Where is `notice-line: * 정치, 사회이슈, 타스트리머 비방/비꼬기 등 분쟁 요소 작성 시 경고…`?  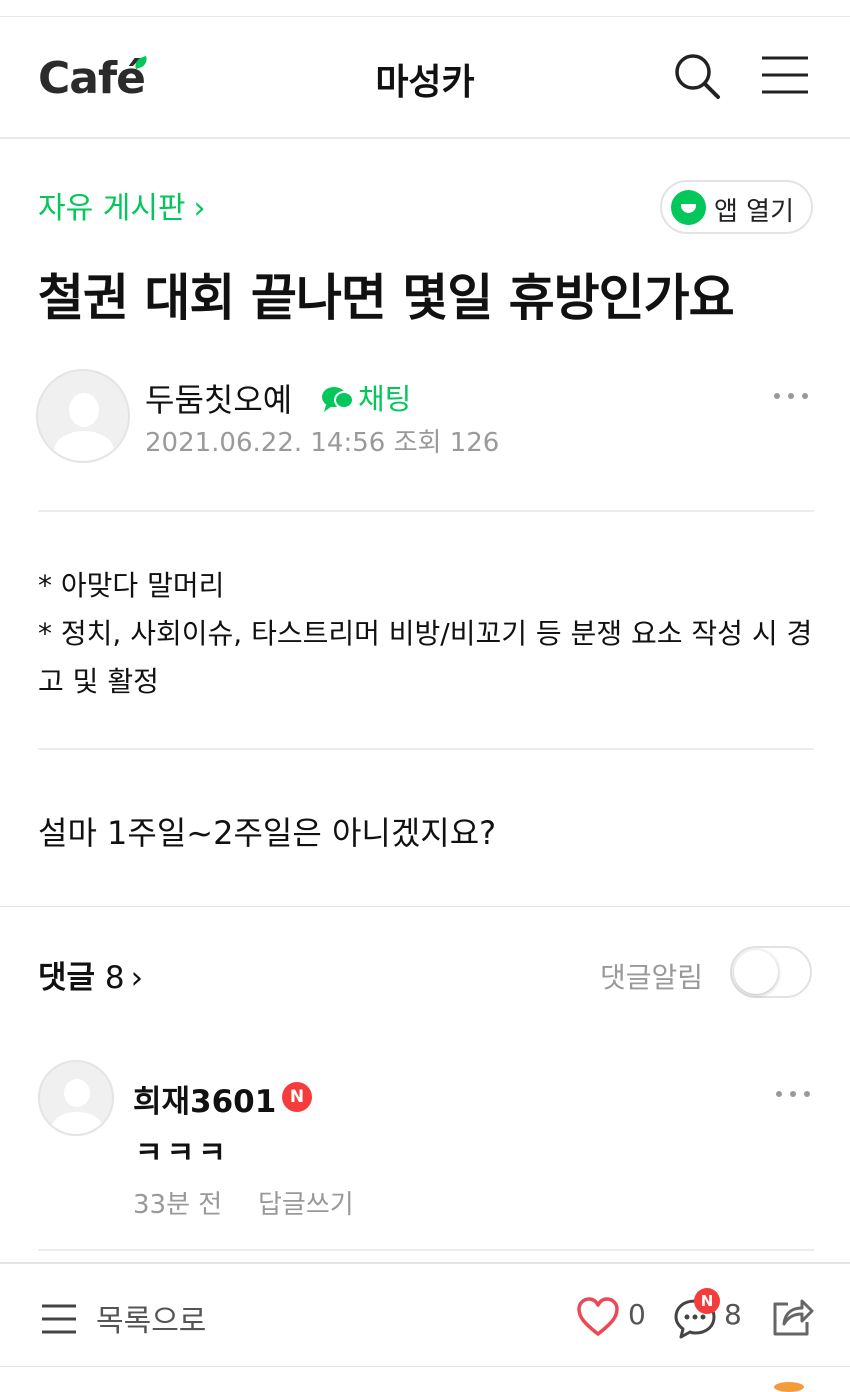 notice-line: * 정치, 사회이슈, 타스트리머 비방/비꼬기 등 분쟁 요소 작성 시 경고… is located at coordinates (425, 657).